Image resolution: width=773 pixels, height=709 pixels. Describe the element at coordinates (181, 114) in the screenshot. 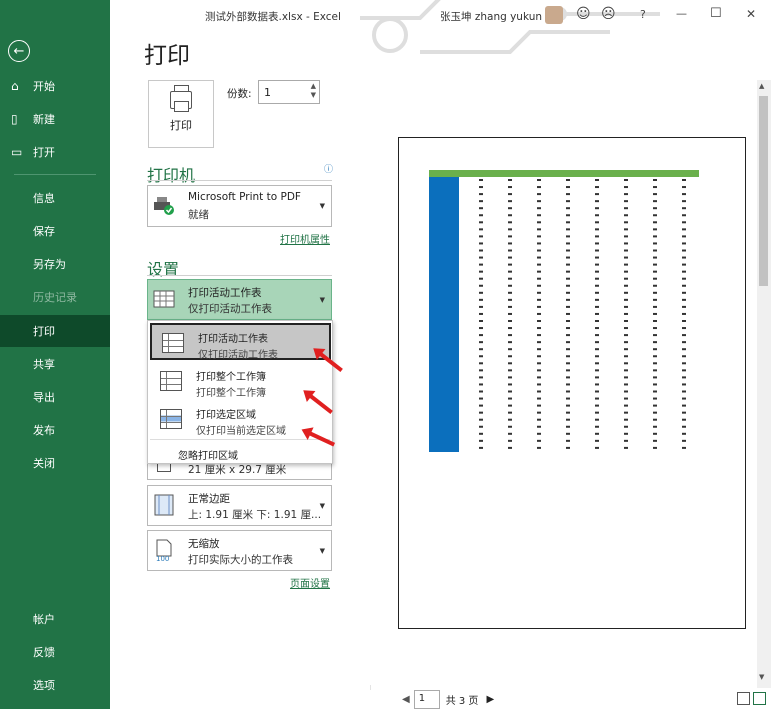

I see `print-button: 打印` at that location.